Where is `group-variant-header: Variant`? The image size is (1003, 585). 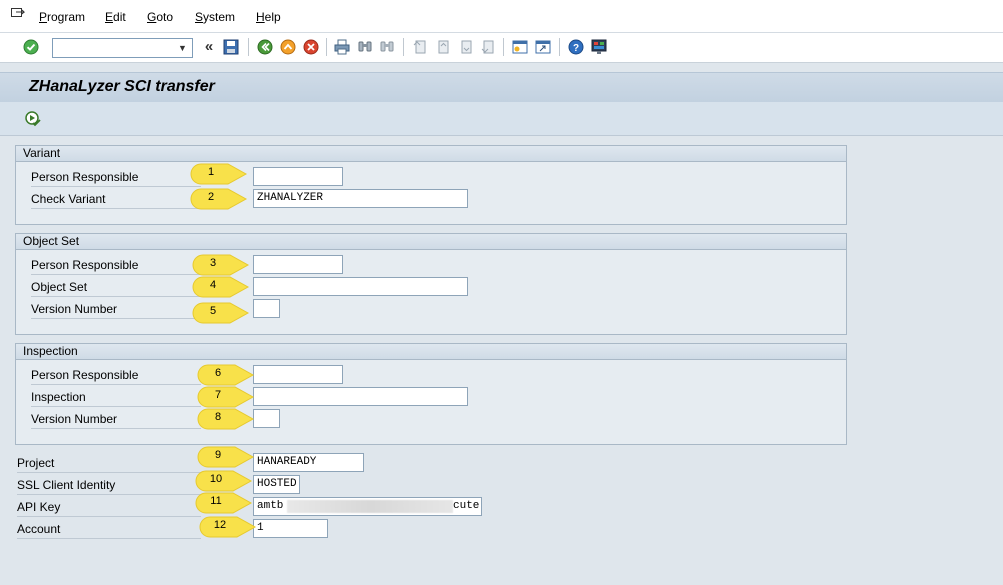 group-variant-header: Variant is located at coordinates (431, 154).